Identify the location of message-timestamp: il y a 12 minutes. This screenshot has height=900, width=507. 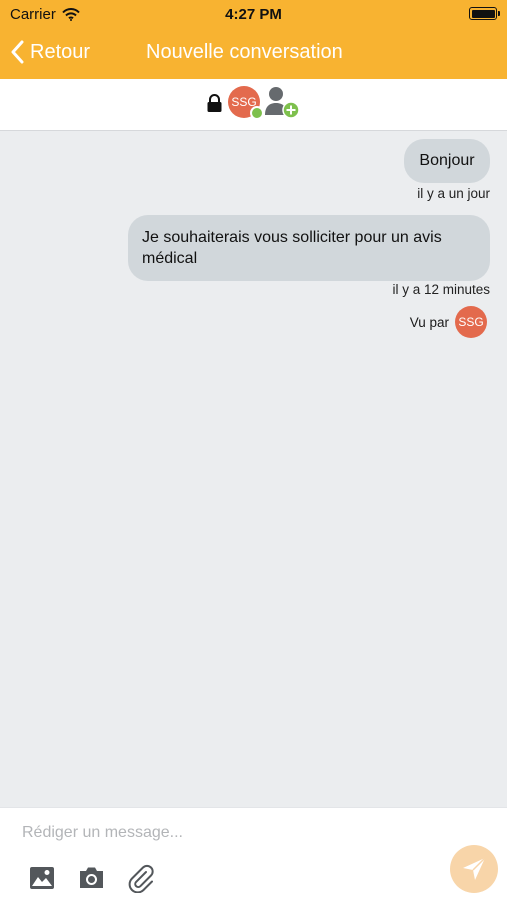
(441, 289).